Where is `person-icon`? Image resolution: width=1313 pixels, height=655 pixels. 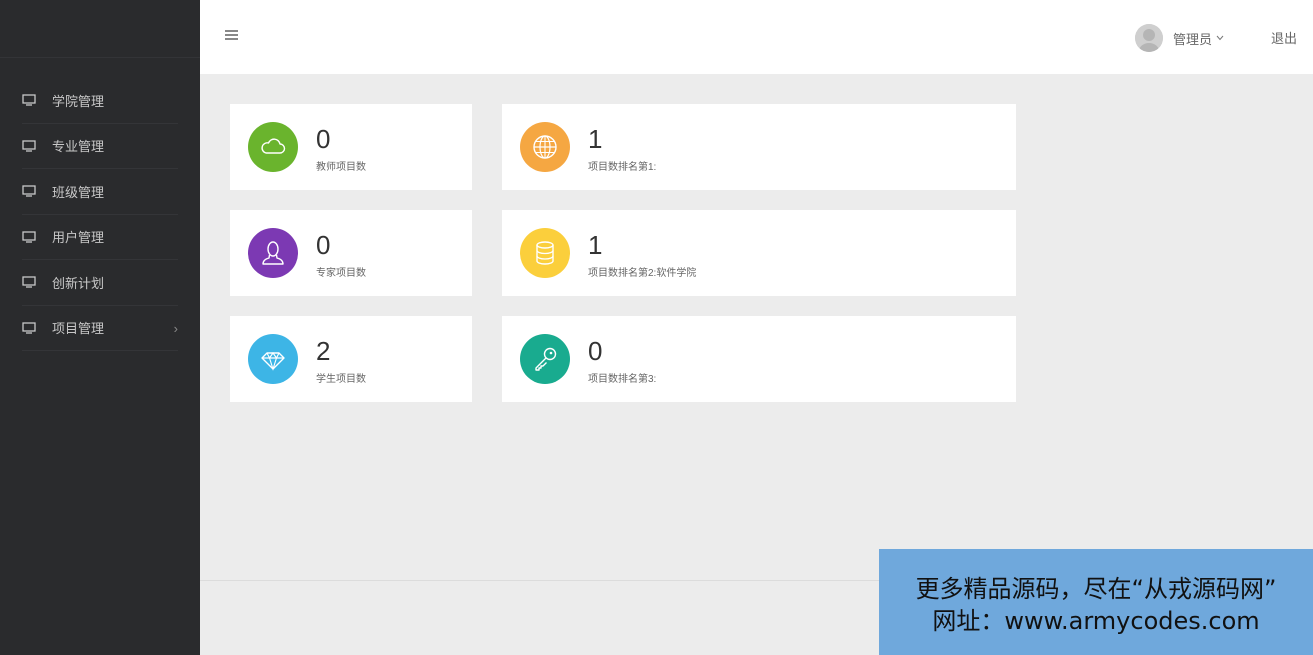 person-icon is located at coordinates (273, 253).